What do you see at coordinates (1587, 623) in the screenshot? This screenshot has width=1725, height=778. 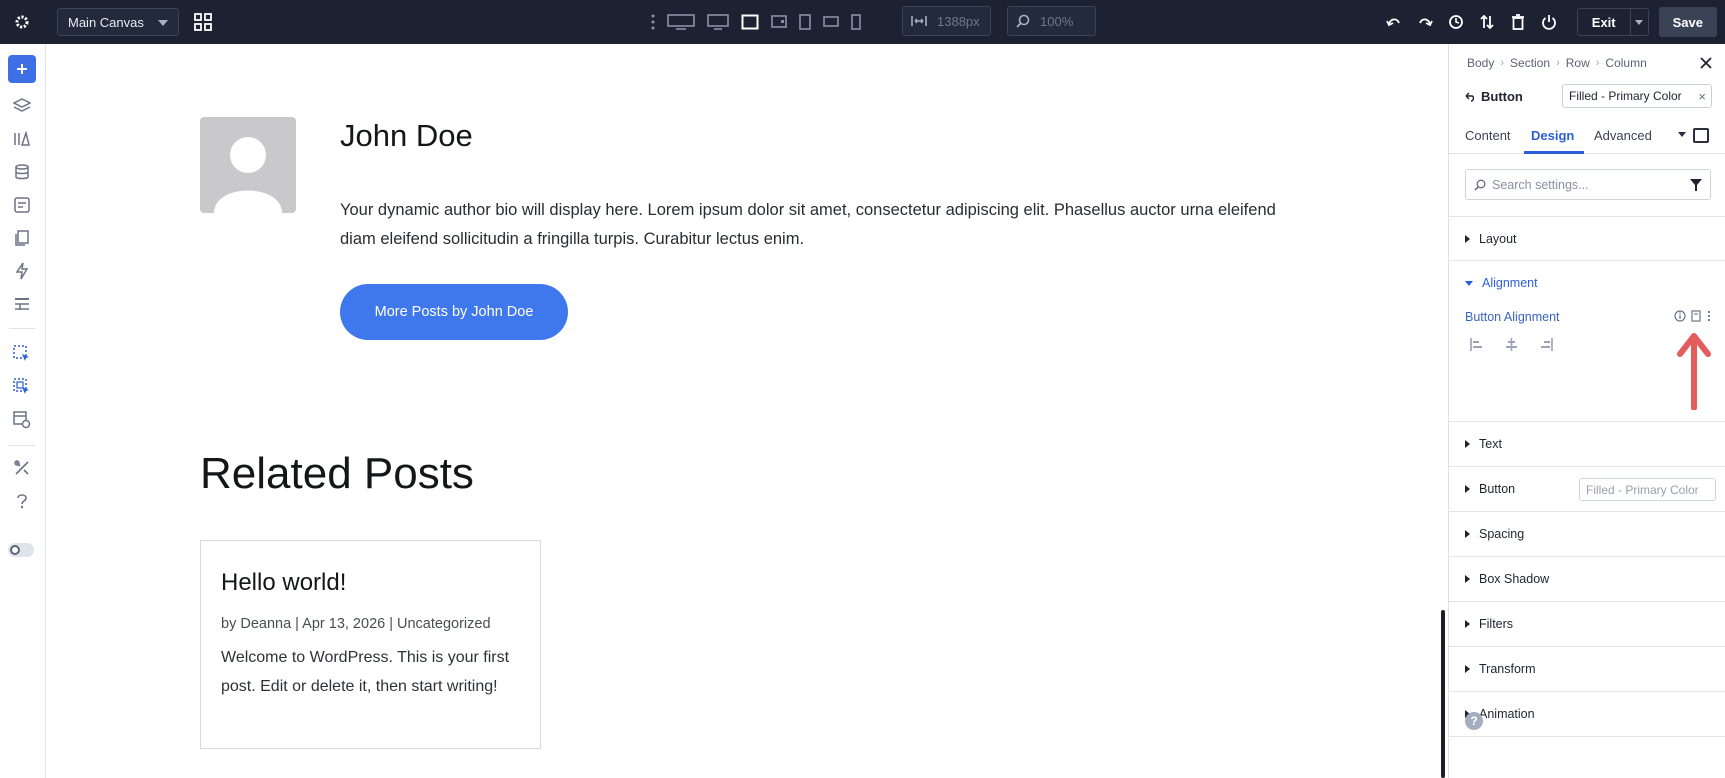 I see `section-filters: Filters` at bounding box center [1587, 623].